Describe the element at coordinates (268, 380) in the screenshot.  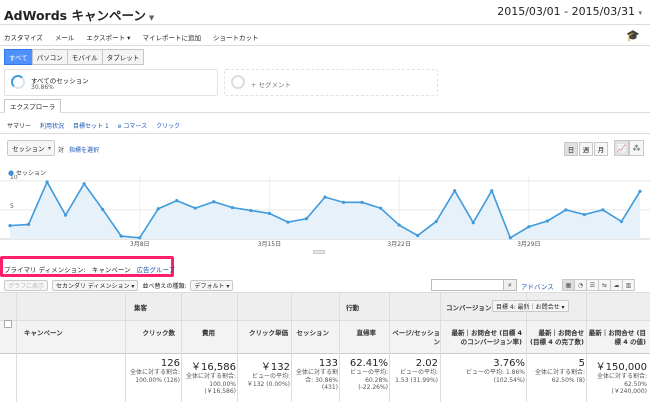
I see `total-cpc-sub: ビューの平均: ￥132 (0.00%)` at that location.